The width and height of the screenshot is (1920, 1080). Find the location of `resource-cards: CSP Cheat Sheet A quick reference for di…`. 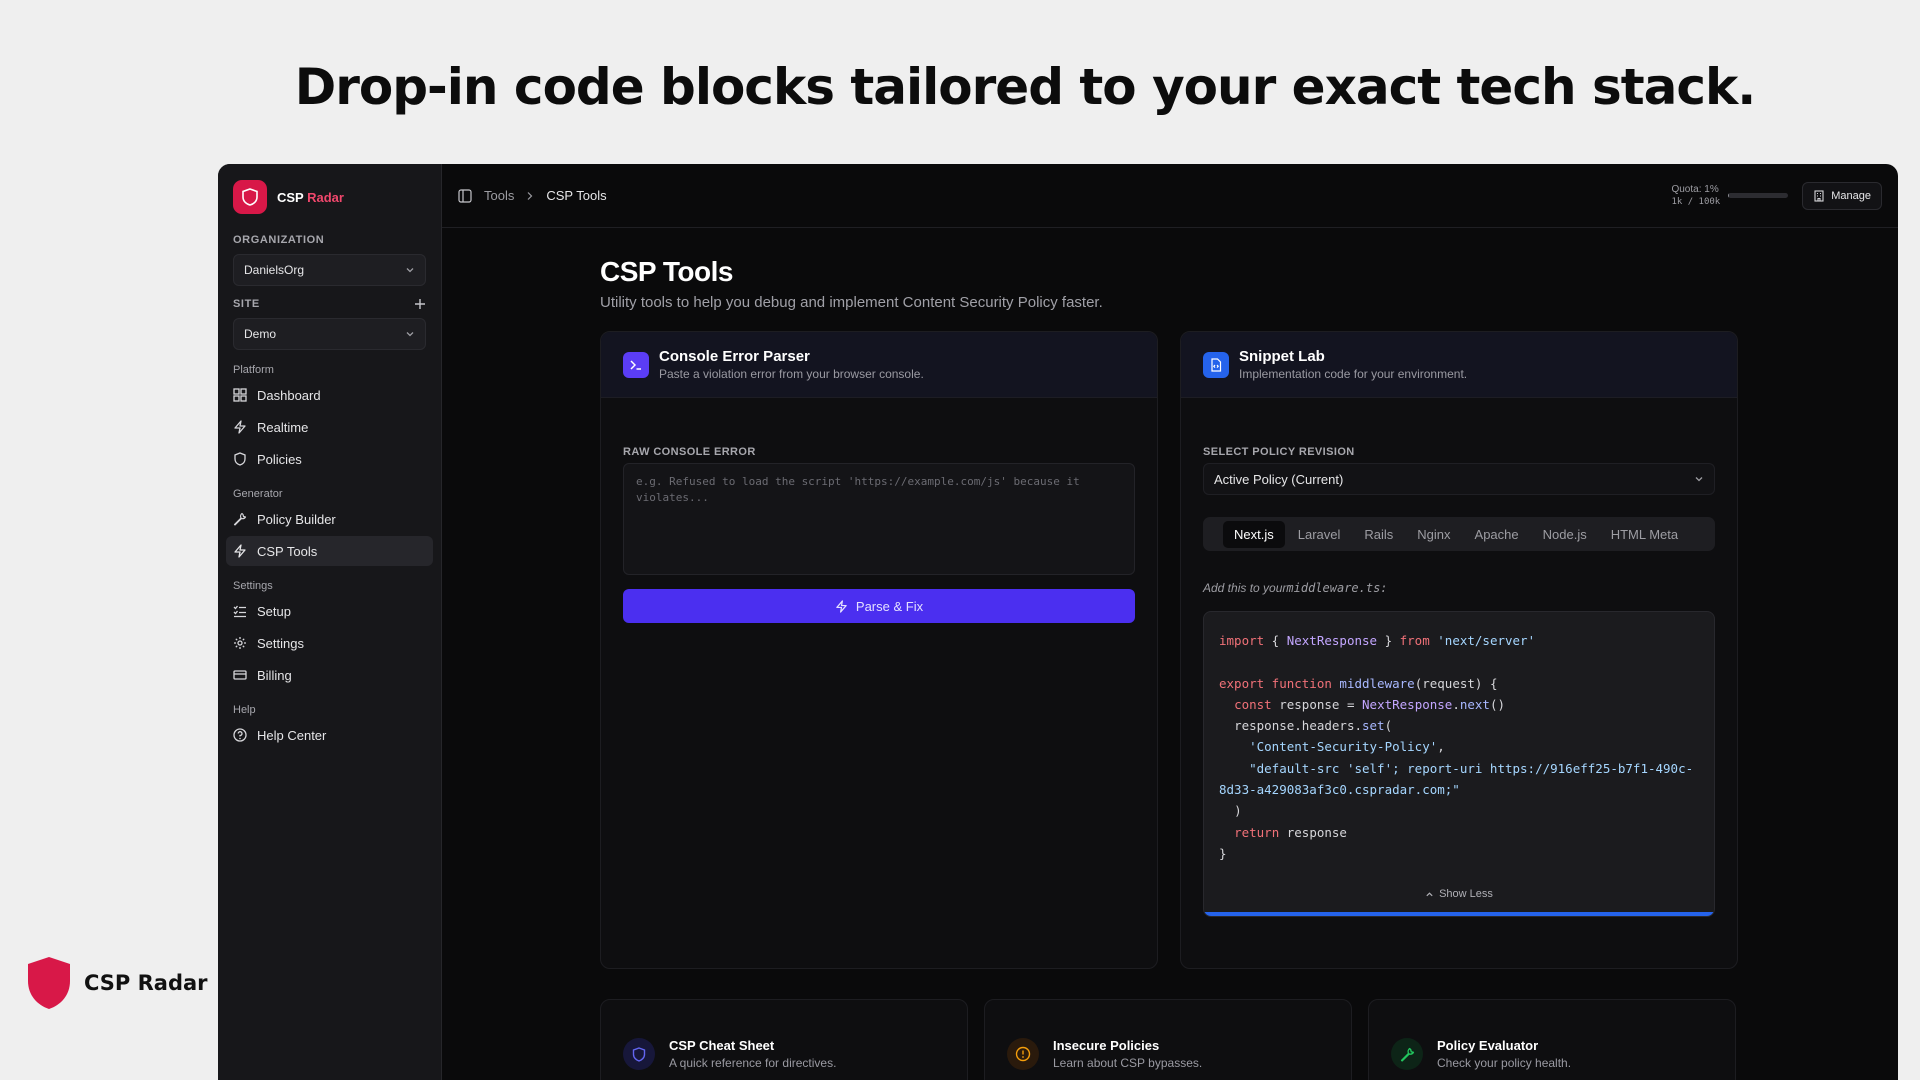

resource-cards: CSP Cheat Sheet A quick reference for di… is located at coordinates (1170, 1039).